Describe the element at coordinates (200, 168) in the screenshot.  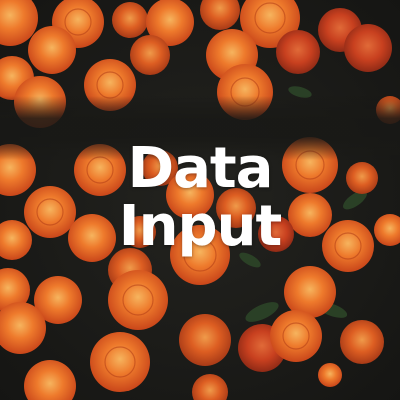
I see `title-line-1: Data` at that location.